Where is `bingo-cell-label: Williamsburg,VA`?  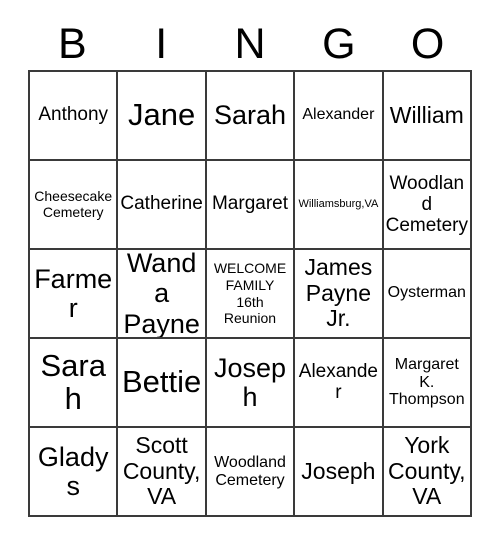 bingo-cell-label: Williamsburg,VA is located at coordinates (338, 203).